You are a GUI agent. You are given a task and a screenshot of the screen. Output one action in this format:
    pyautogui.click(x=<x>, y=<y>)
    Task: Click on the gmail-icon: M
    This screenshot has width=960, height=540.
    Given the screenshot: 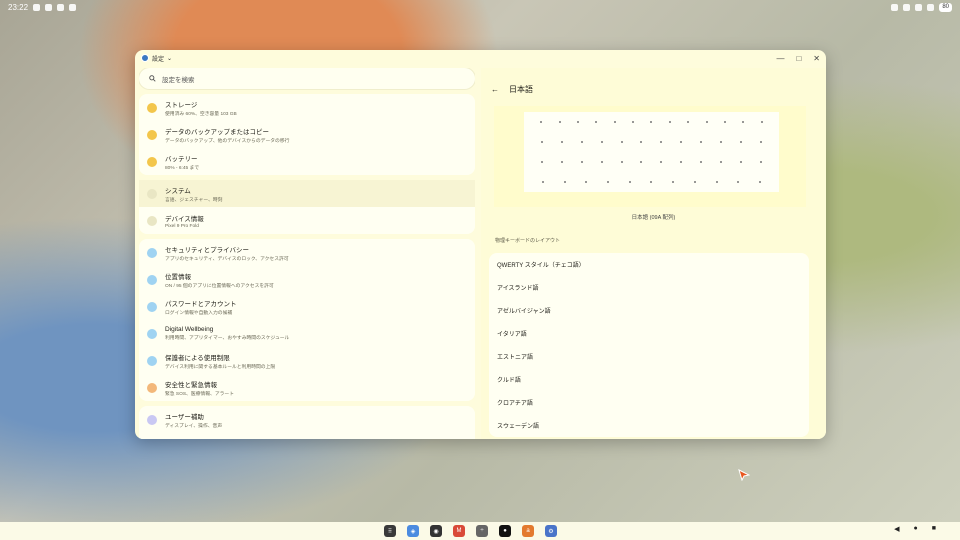 What is the action you would take?
    pyautogui.click(x=459, y=531)
    